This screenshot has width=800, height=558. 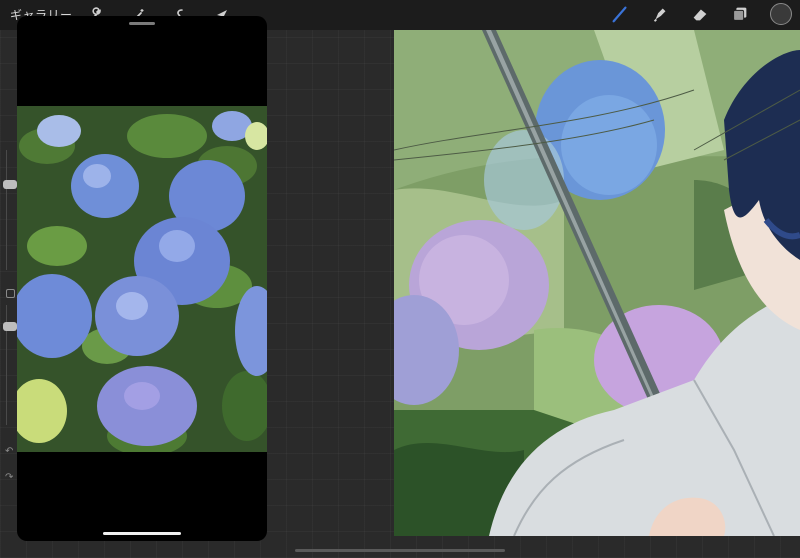 I want to click on opacity-slider-handle, so click(x=10, y=326).